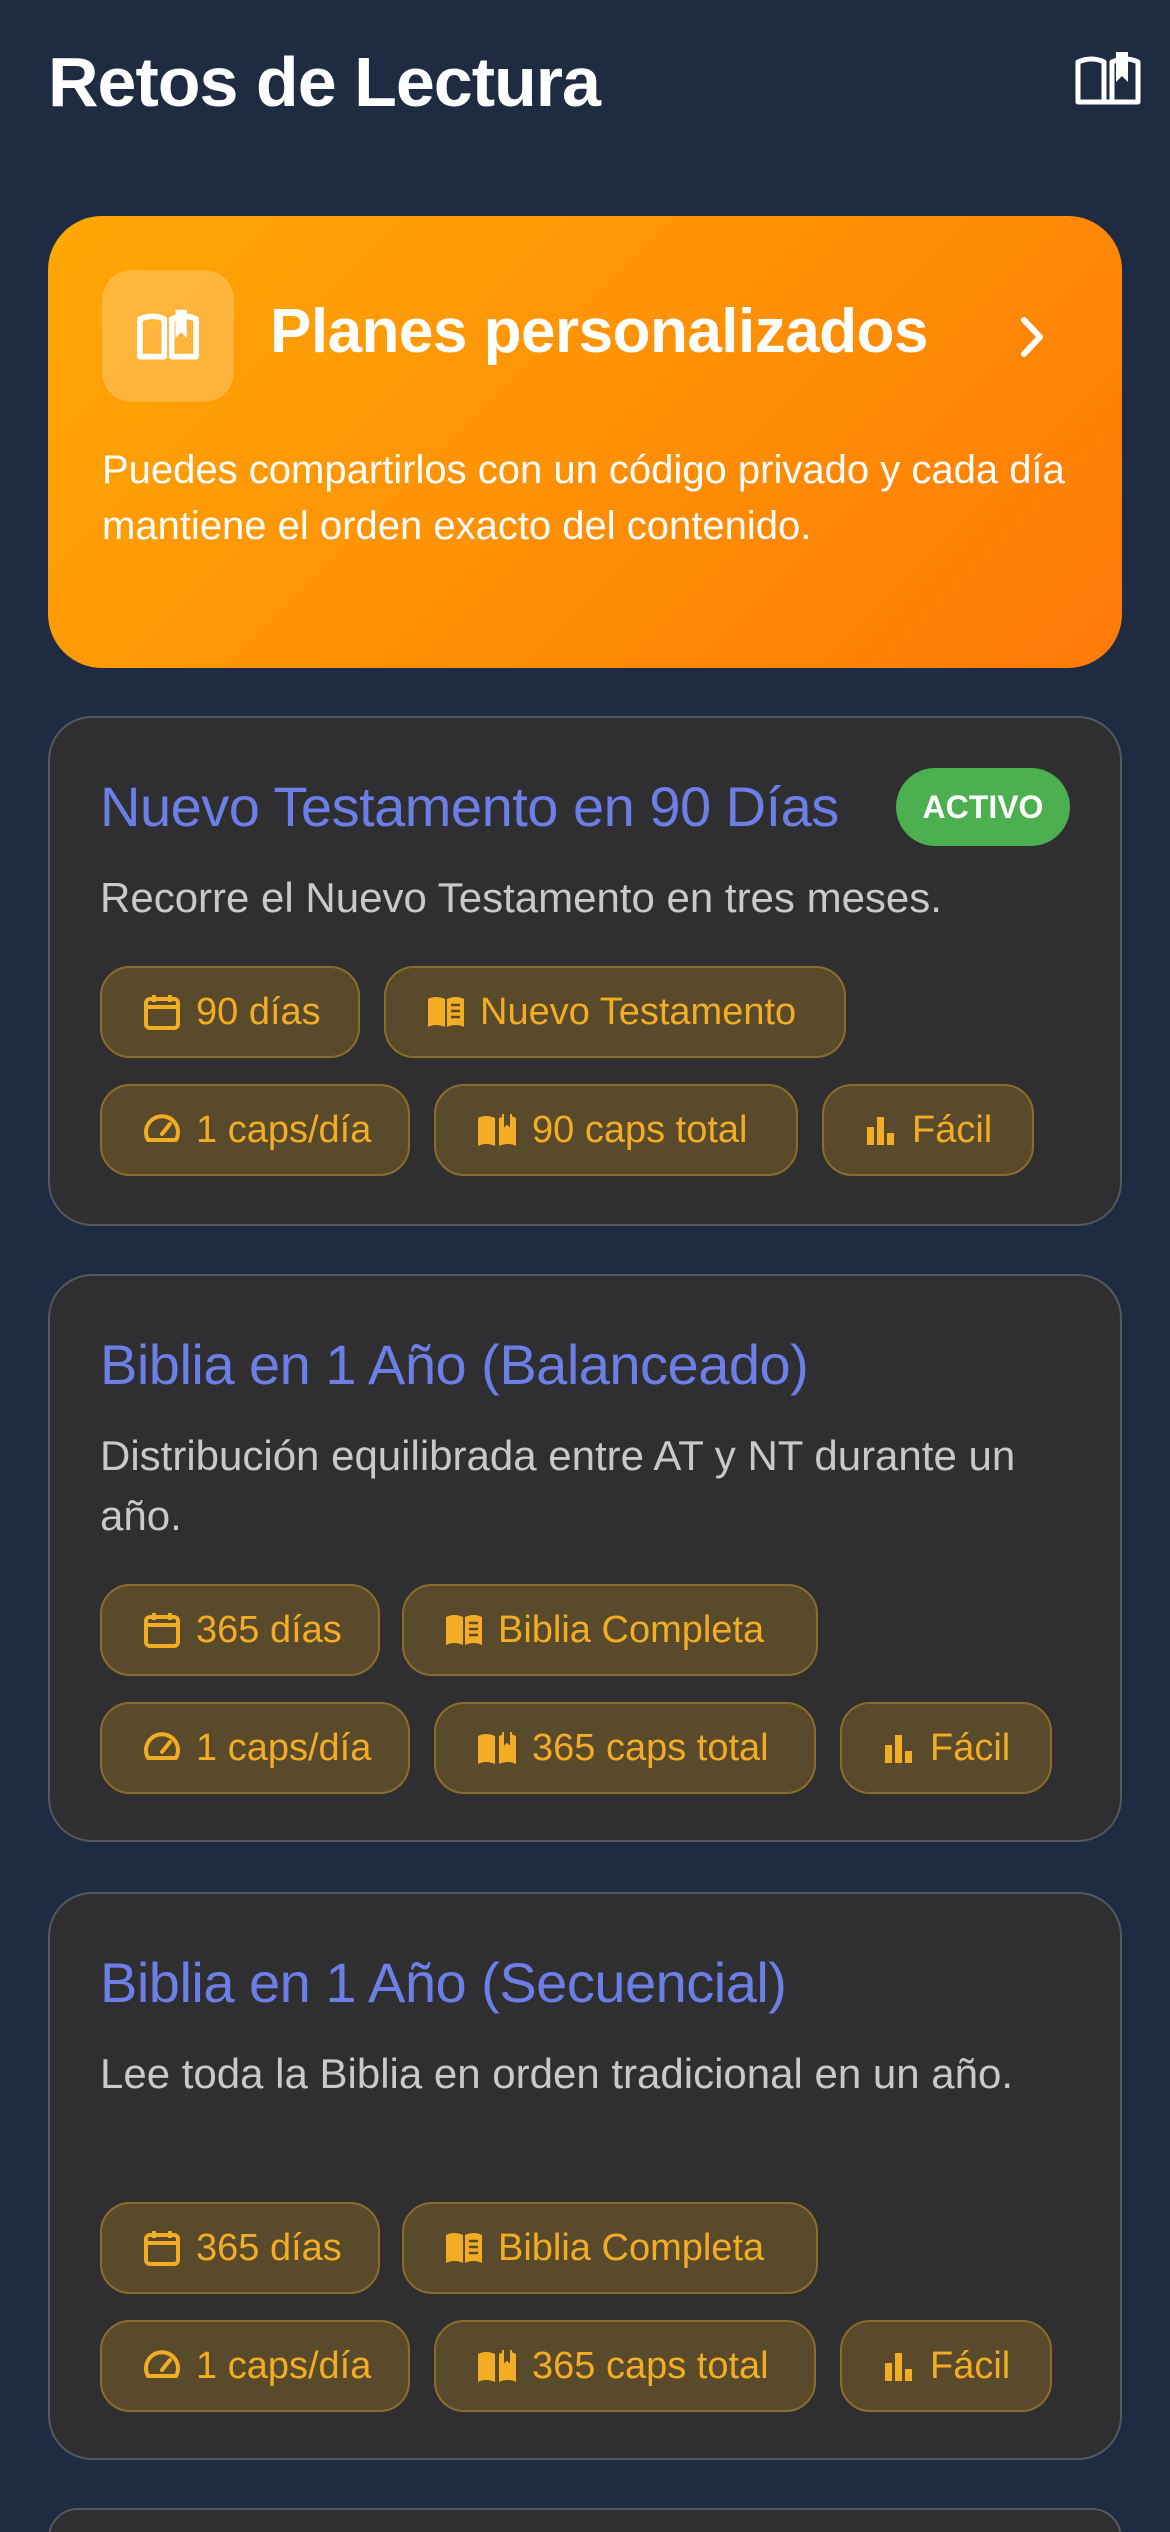 This screenshot has width=1170, height=2532. What do you see at coordinates (599, 331) in the screenshot?
I see `banner-title: Planes personalizados` at bounding box center [599, 331].